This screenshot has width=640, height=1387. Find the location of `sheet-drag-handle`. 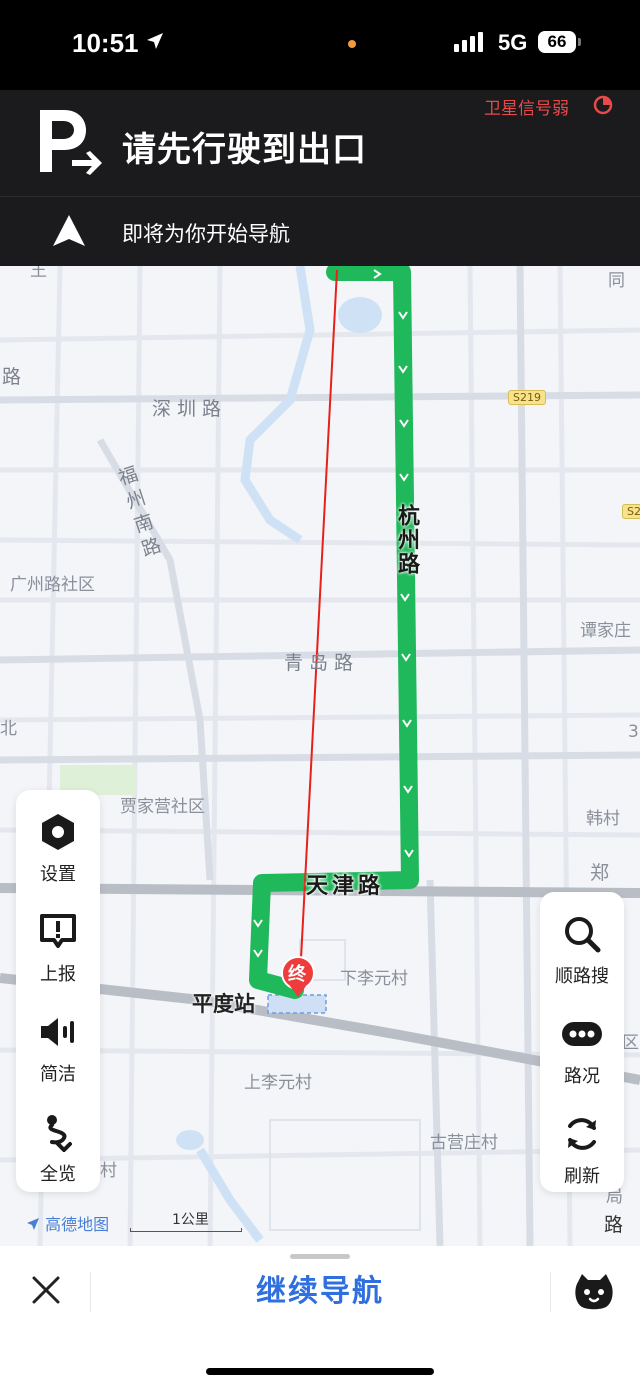

sheet-drag-handle is located at coordinates (320, 1256).